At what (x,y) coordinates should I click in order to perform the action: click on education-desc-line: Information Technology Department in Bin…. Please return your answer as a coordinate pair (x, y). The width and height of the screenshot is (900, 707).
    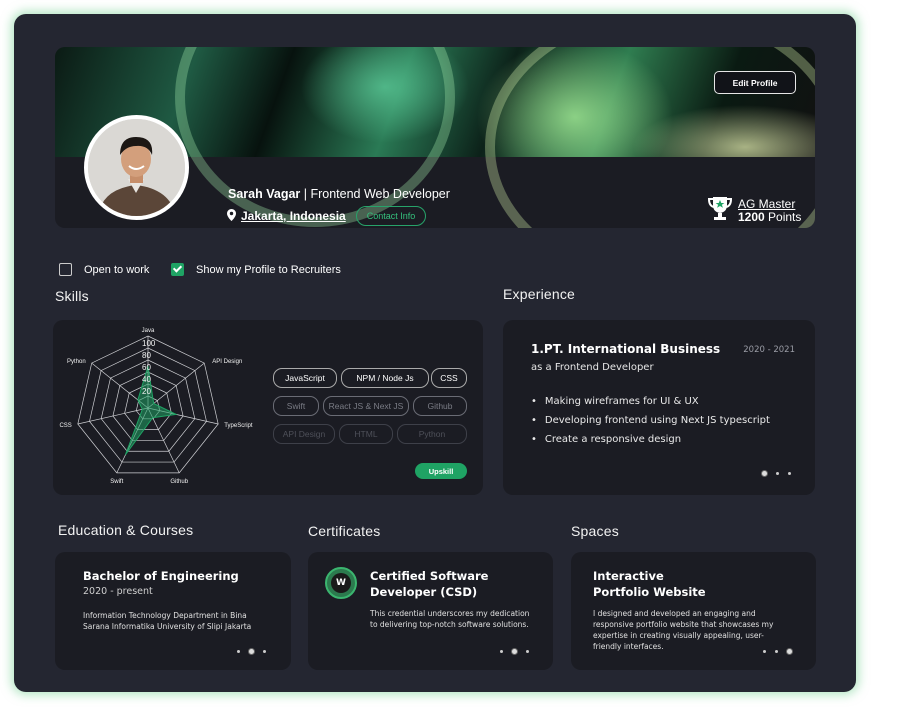
    Looking at the image, I should click on (165, 615).